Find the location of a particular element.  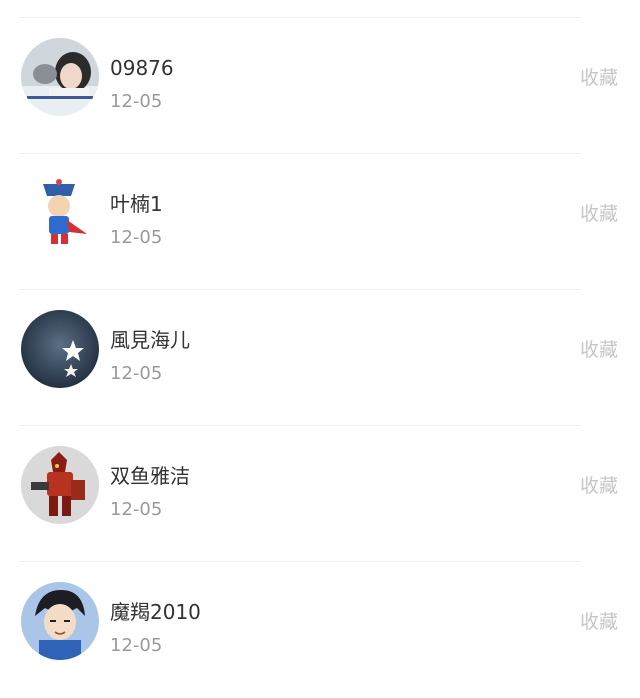

cartoon-hero-avatar-icon is located at coordinates (60, 213).